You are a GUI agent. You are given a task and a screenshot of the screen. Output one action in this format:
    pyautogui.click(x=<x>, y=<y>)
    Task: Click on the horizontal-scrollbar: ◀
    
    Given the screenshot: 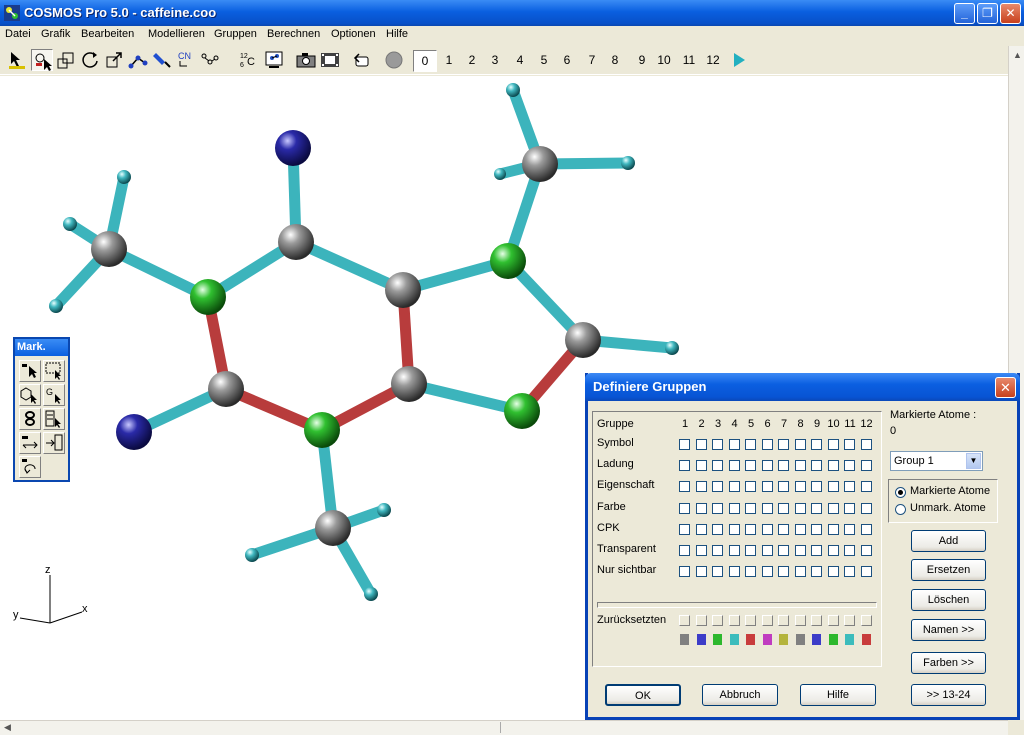 What is the action you would take?
    pyautogui.click(x=504, y=727)
    